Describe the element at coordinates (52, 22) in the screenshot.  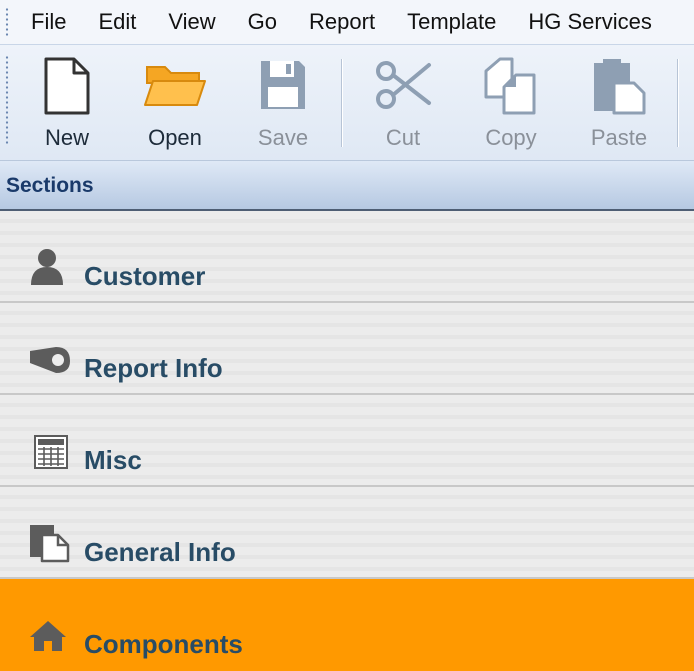
I see `menu-file: File` at that location.